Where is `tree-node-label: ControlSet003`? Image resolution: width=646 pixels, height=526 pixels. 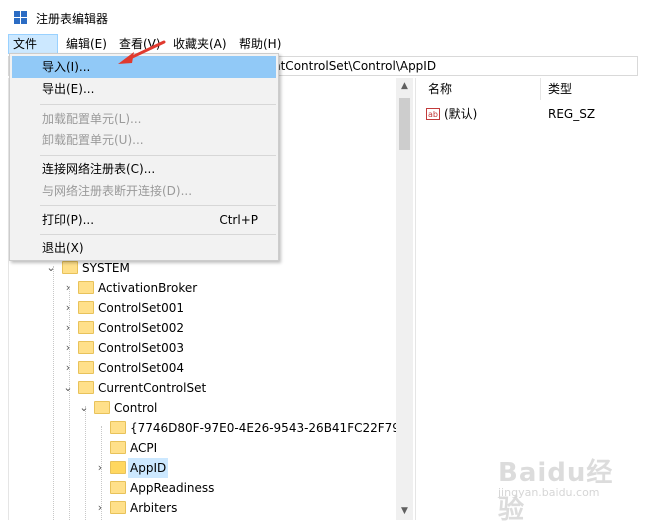 tree-node-label: ControlSet003 is located at coordinates (141, 348).